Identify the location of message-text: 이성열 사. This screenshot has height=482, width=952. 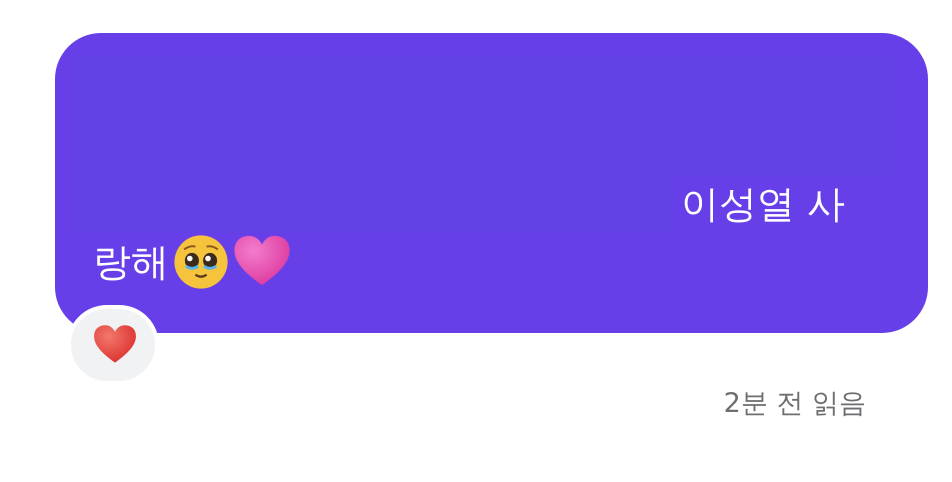
(763, 204).